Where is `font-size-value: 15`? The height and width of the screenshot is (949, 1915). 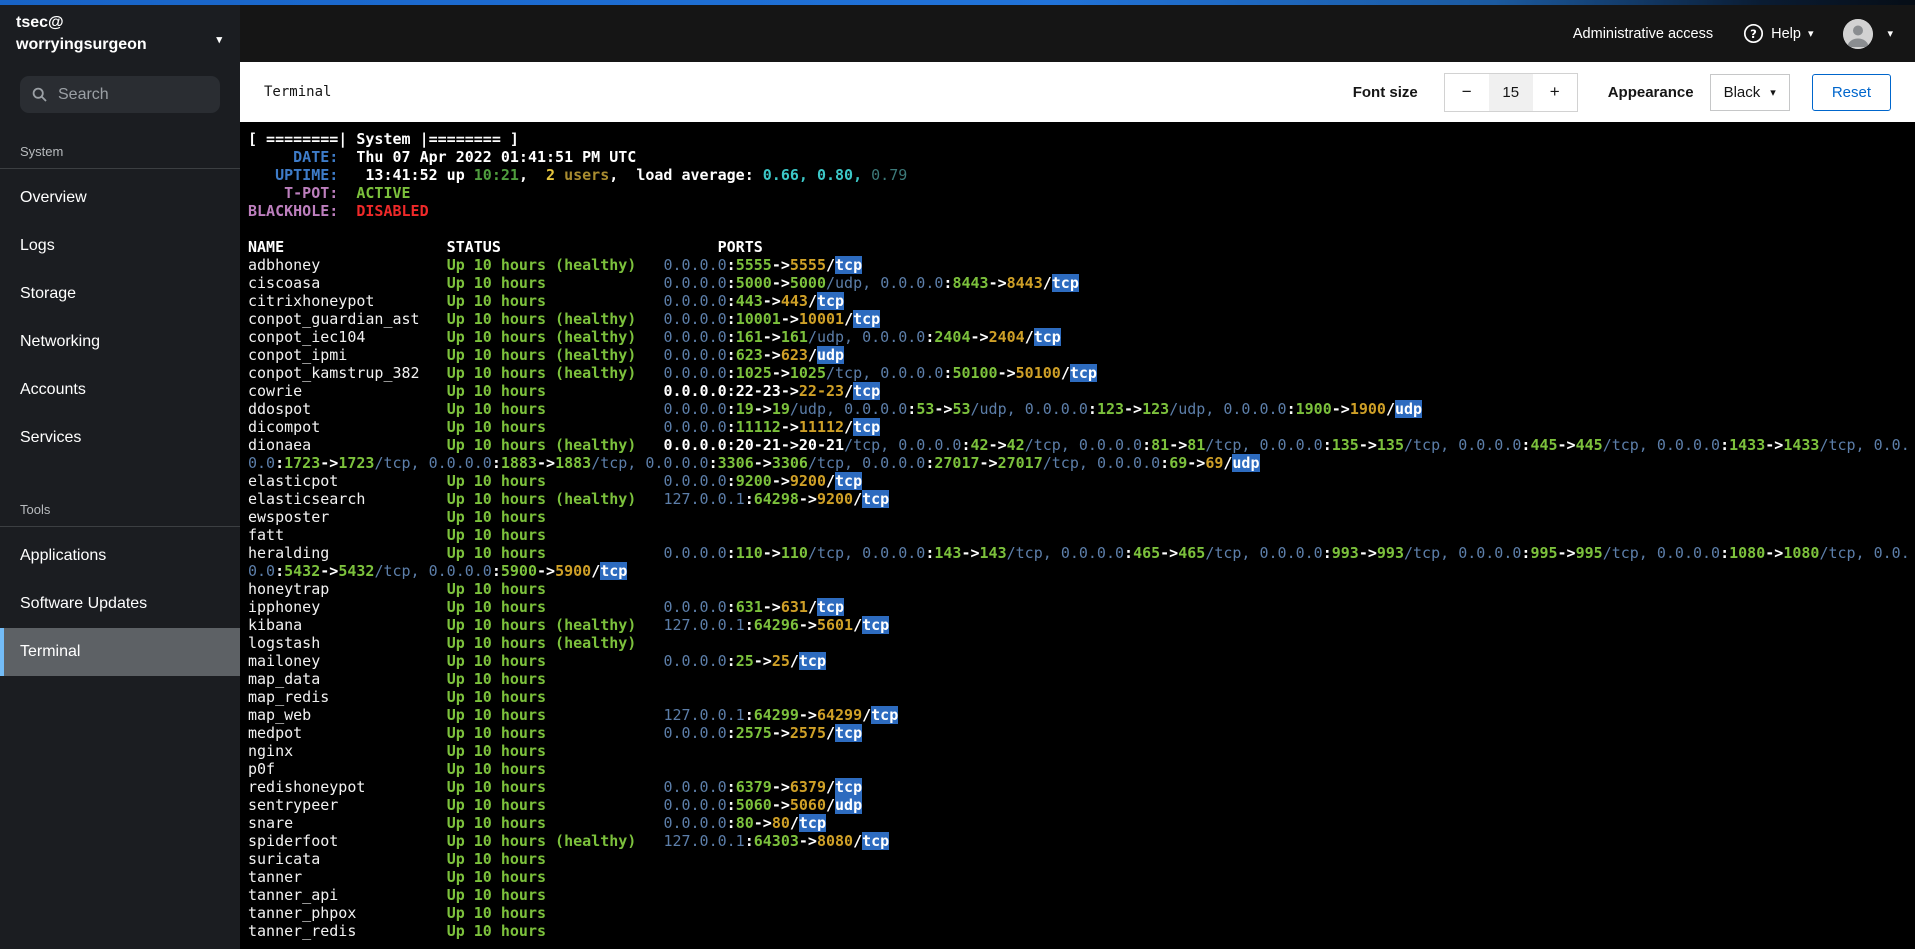
font-size-value: 15 is located at coordinates (1510, 92).